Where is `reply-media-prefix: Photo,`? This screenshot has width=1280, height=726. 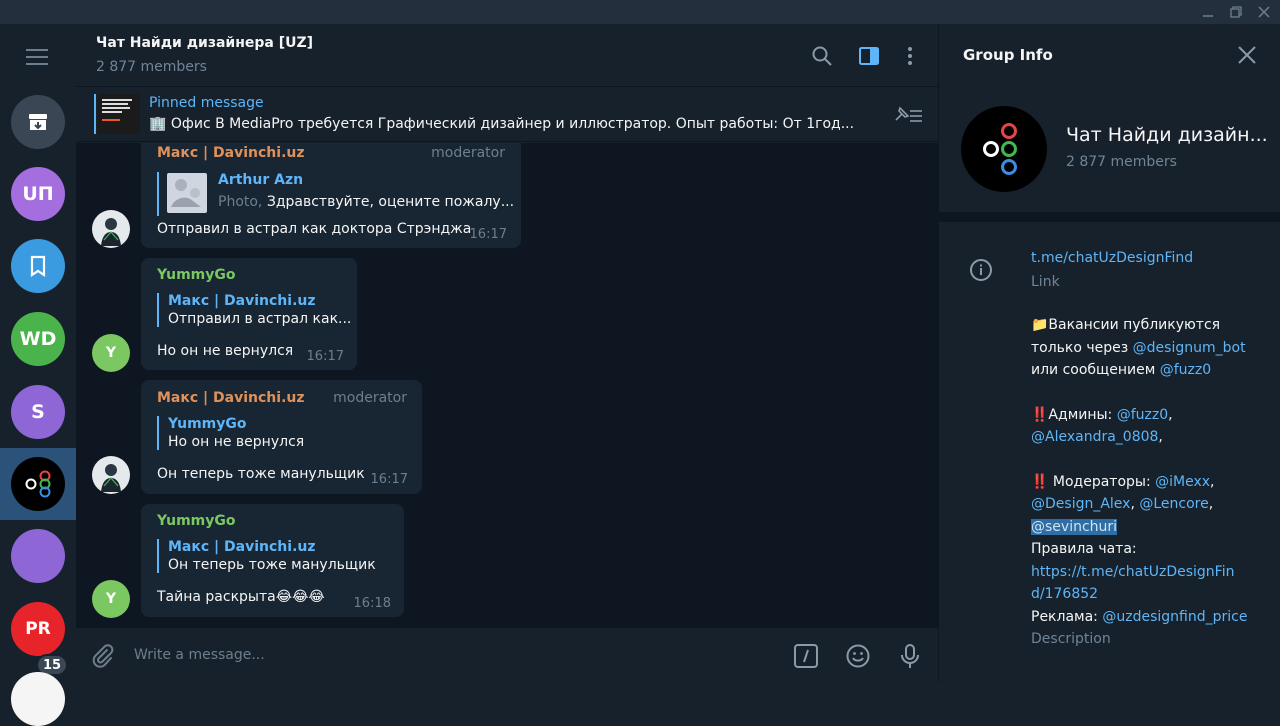
reply-media-prefix: Photo, is located at coordinates (242, 202).